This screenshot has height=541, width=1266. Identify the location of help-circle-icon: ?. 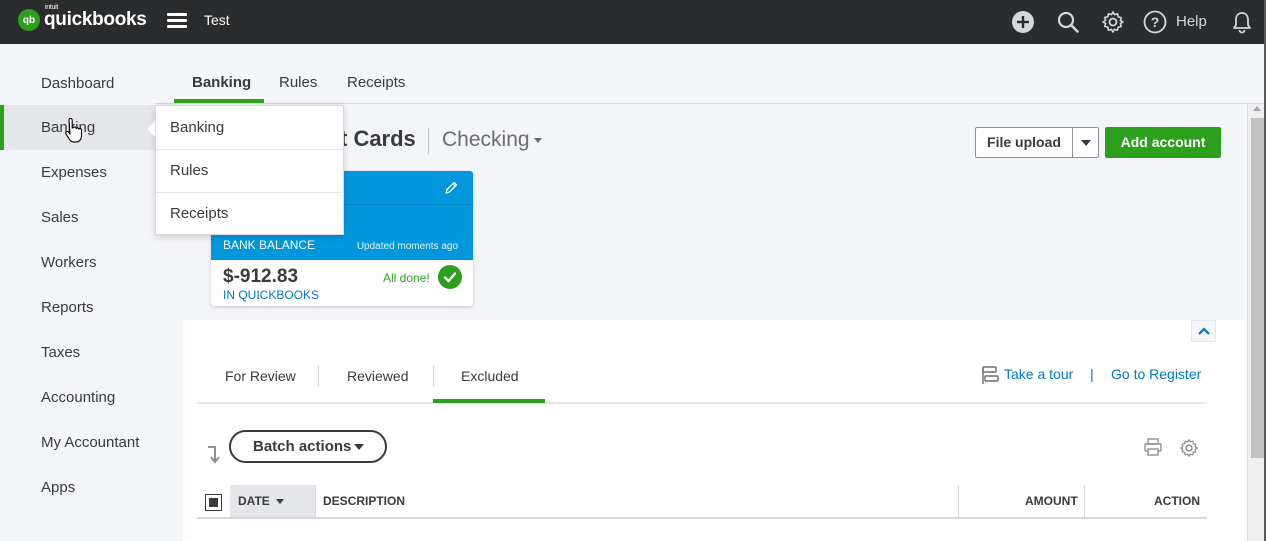
(1155, 22).